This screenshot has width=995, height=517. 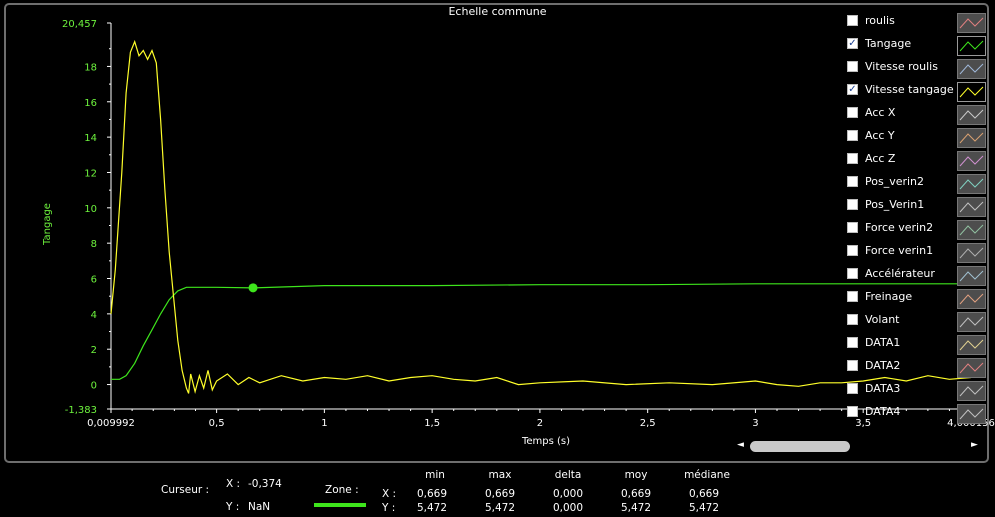 I want to click on legend-item: Acc X, so click(x=917, y=115).